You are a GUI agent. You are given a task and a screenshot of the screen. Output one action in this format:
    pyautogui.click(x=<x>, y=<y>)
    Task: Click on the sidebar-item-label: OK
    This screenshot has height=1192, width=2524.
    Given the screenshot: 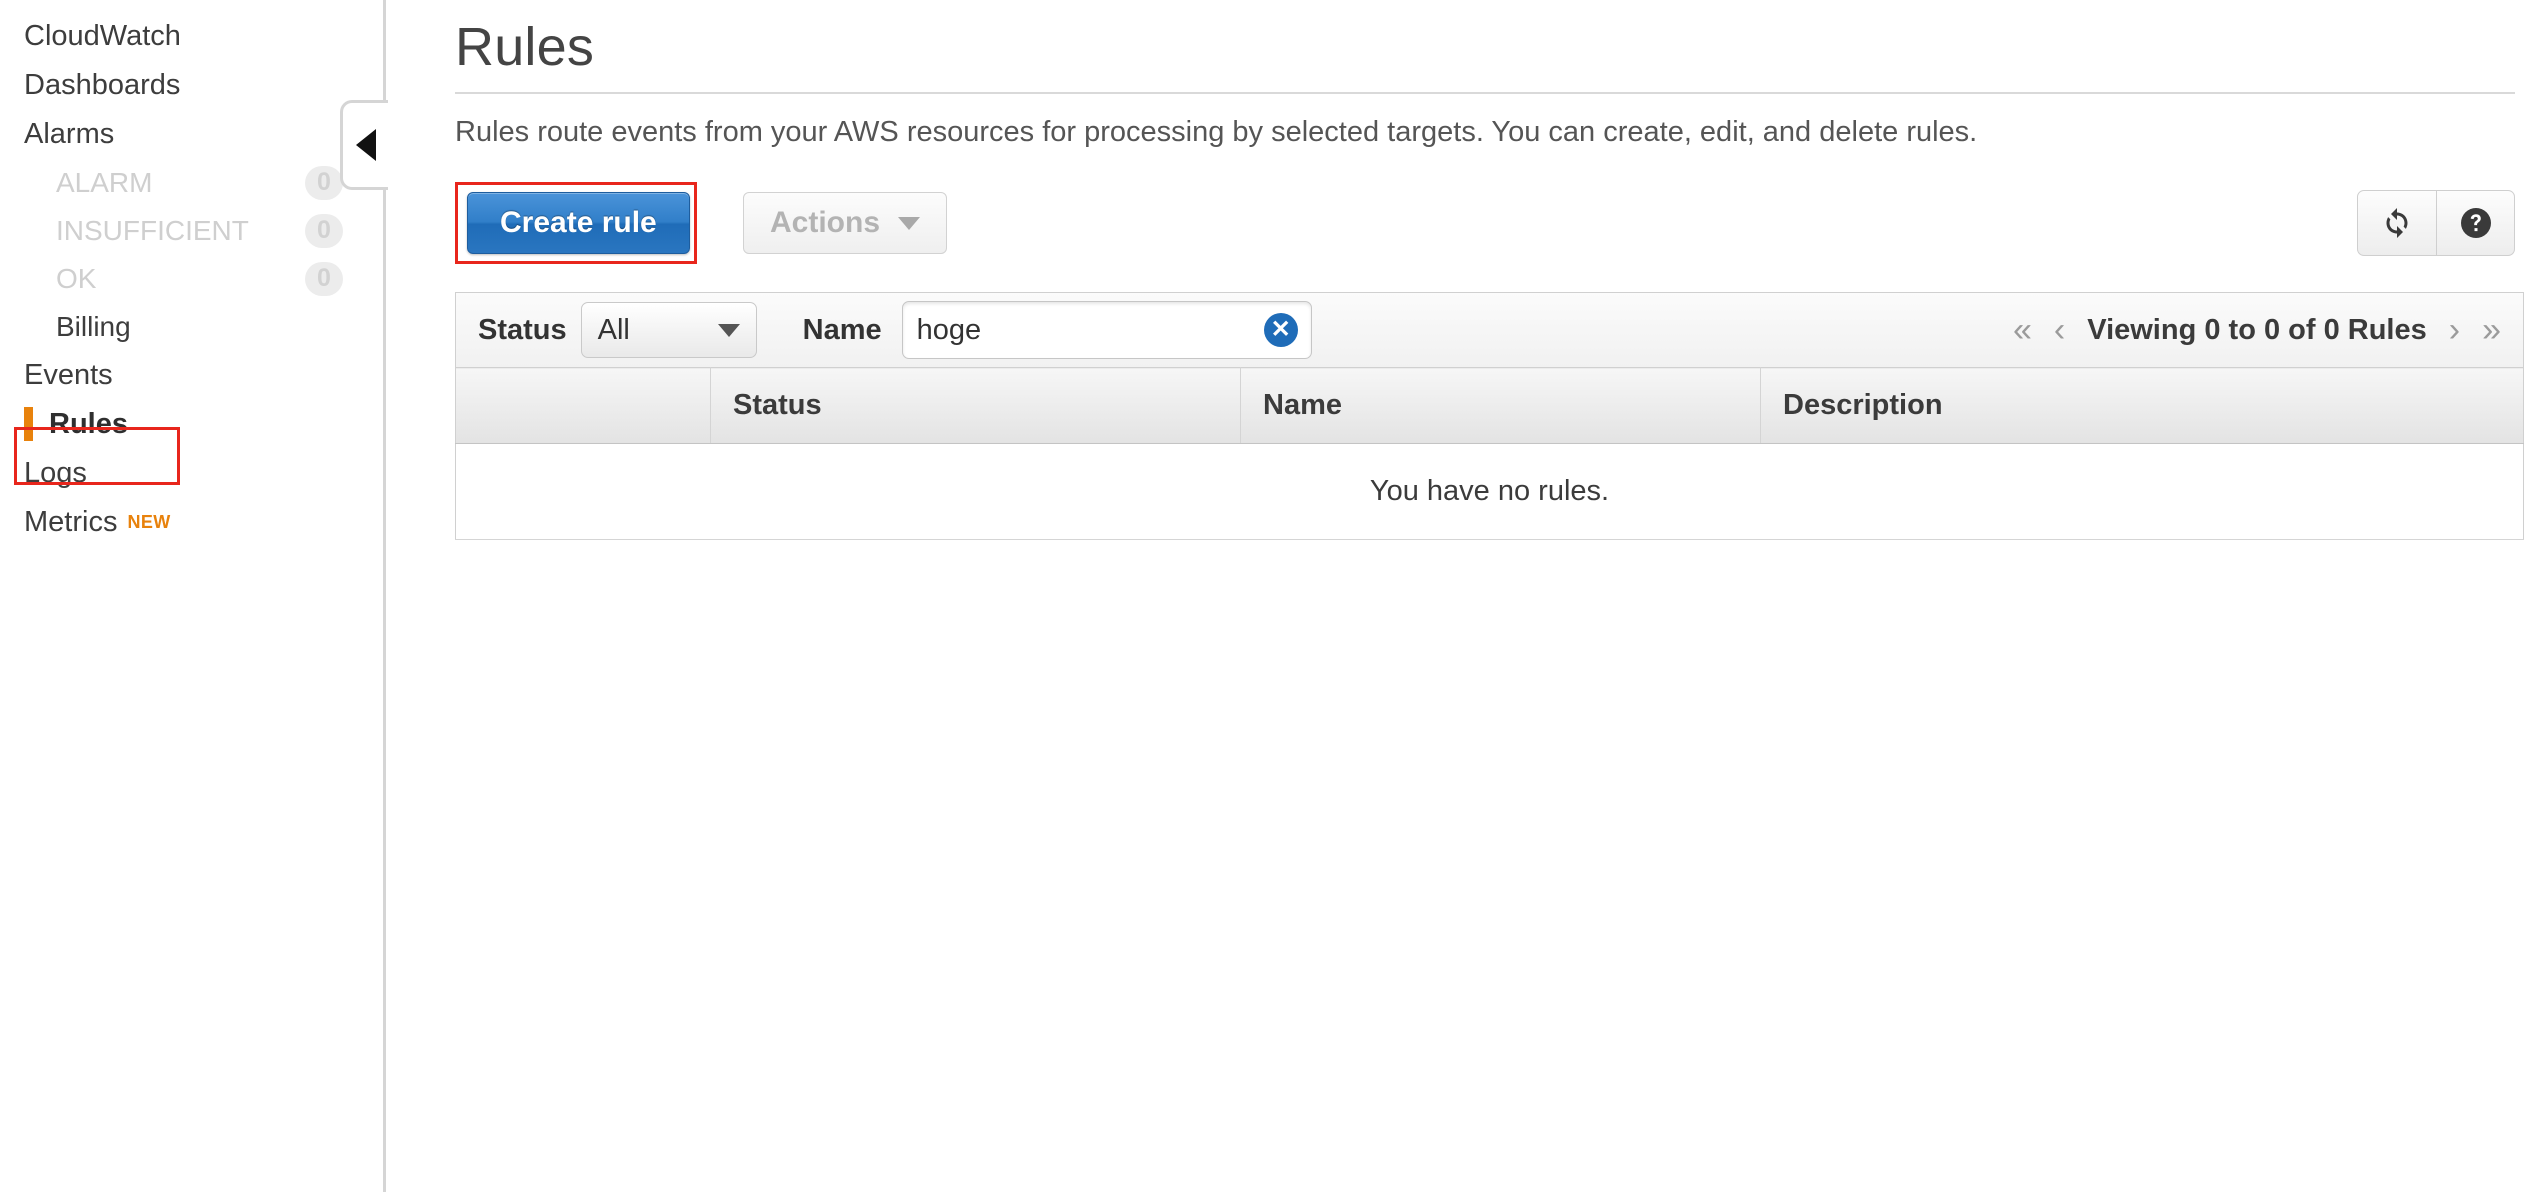 What is the action you would take?
    pyautogui.click(x=76, y=279)
    